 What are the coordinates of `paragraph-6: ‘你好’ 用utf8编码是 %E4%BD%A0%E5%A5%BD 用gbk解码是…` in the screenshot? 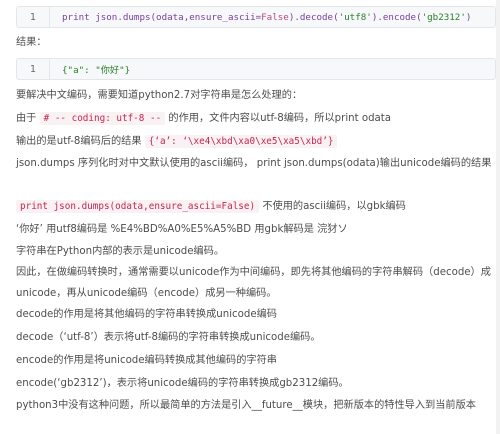 It's located at (182, 229).